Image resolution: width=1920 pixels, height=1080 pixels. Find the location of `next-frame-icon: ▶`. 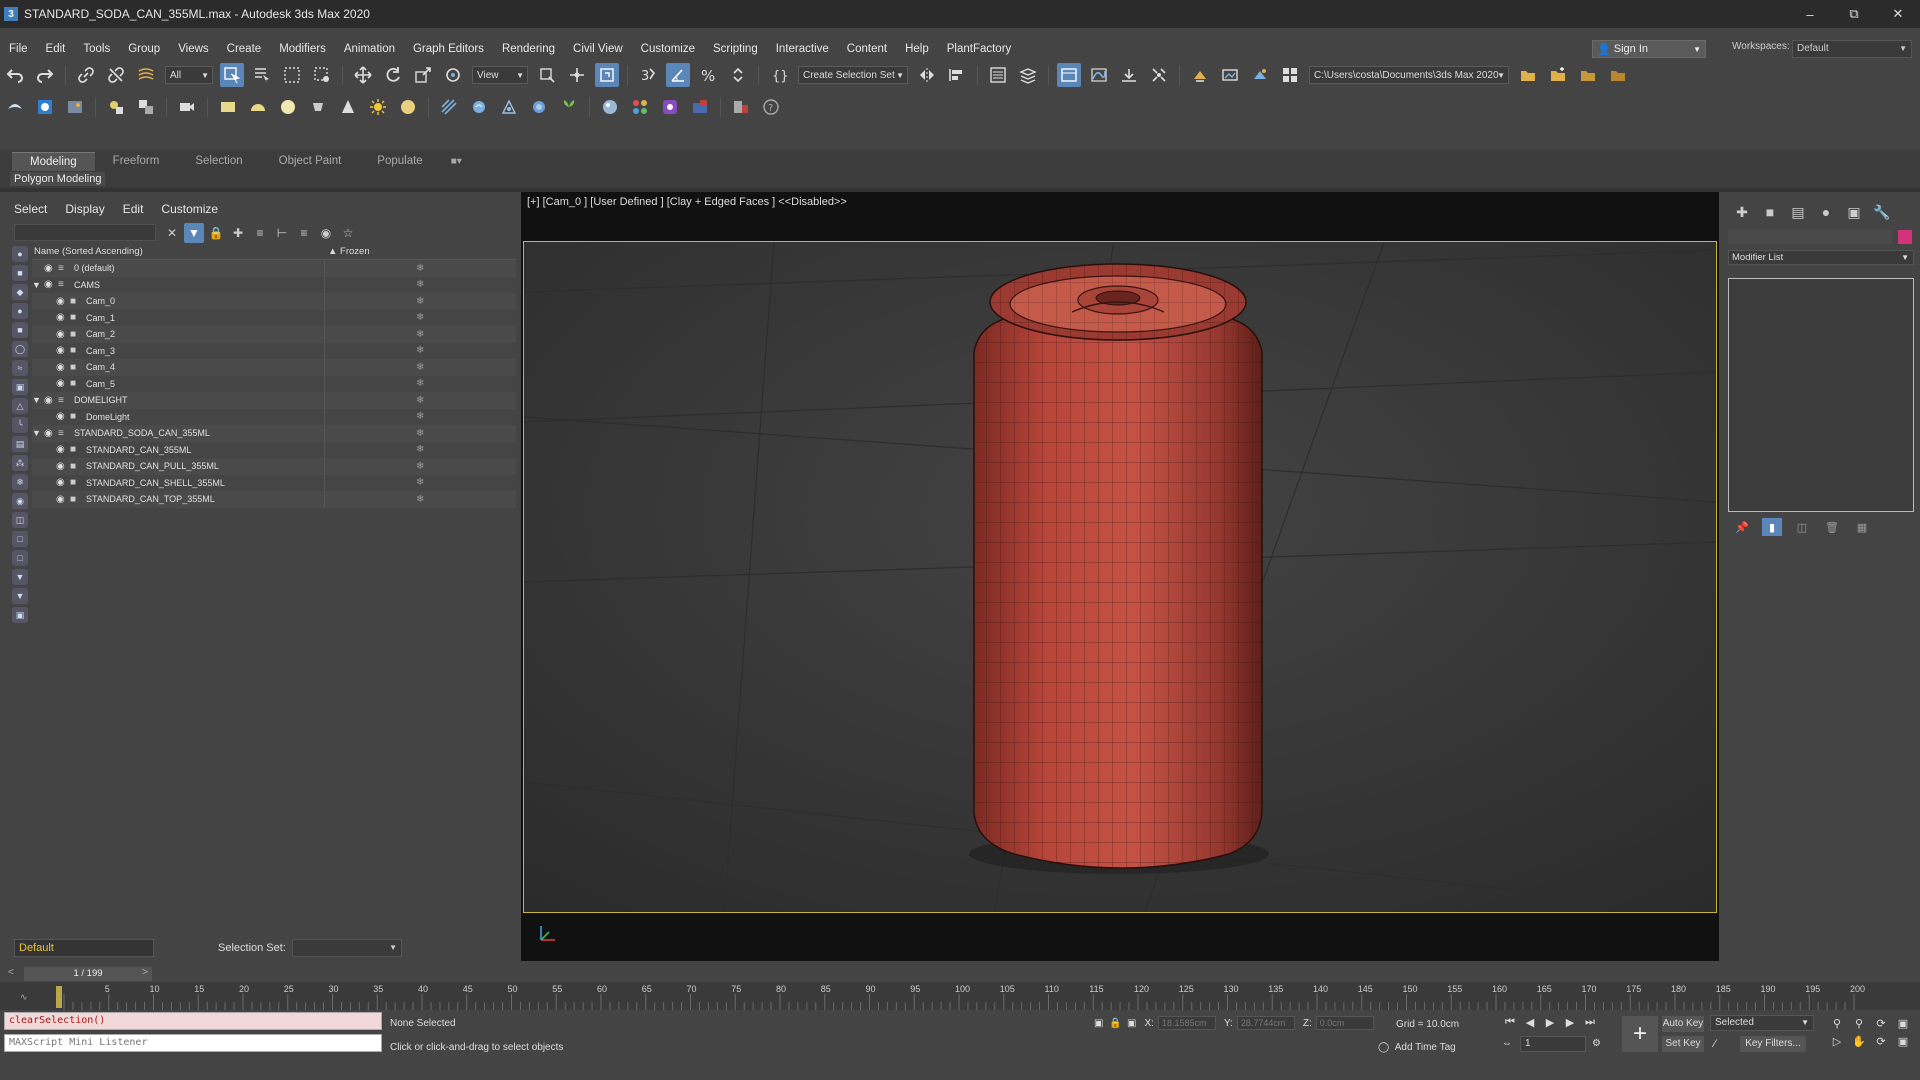

next-frame-icon: ▶ is located at coordinates (1570, 1022).